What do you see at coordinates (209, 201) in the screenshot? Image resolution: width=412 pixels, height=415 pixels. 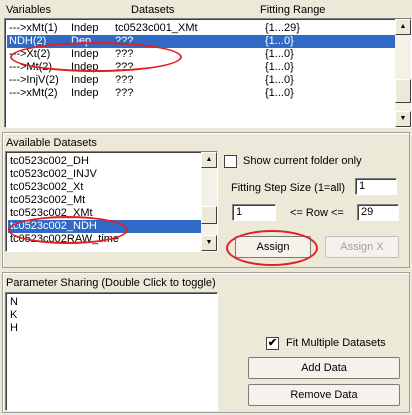 I see `datasets-scrollbar: ▲ ▼` at bounding box center [209, 201].